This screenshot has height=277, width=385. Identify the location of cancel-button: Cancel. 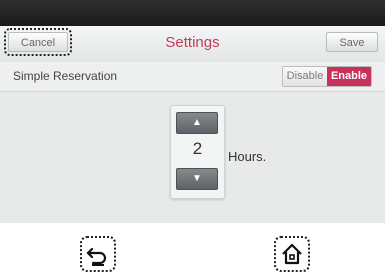
(38, 42).